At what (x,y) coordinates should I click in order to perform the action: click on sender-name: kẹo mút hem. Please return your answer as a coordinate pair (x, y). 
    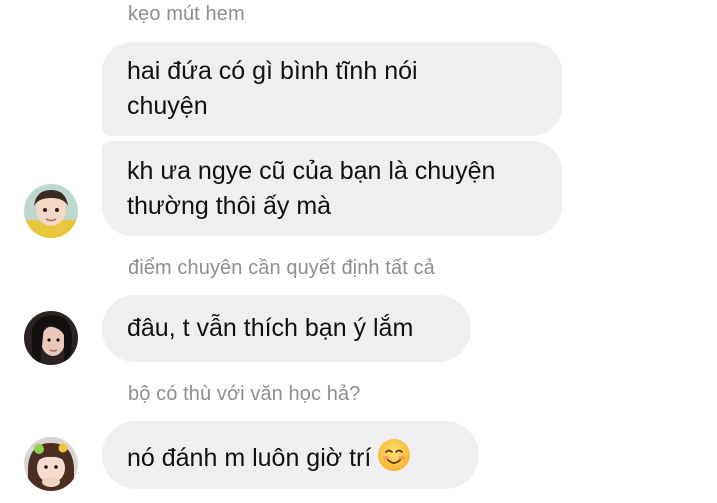
    Looking at the image, I should click on (186, 14).